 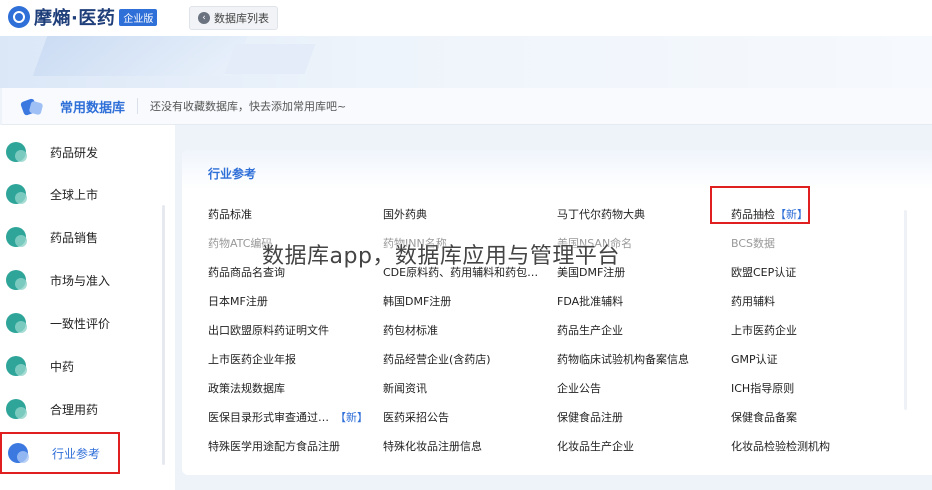 I want to click on db-link: 出口欧盟原料药证明文件, so click(x=268, y=330).